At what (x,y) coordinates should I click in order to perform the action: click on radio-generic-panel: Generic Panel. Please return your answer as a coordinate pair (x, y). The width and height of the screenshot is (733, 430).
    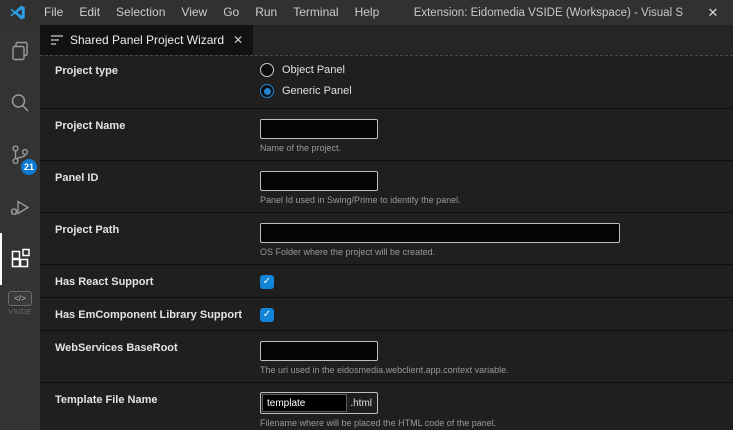
    Looking at the image, I should click on (489, 91).